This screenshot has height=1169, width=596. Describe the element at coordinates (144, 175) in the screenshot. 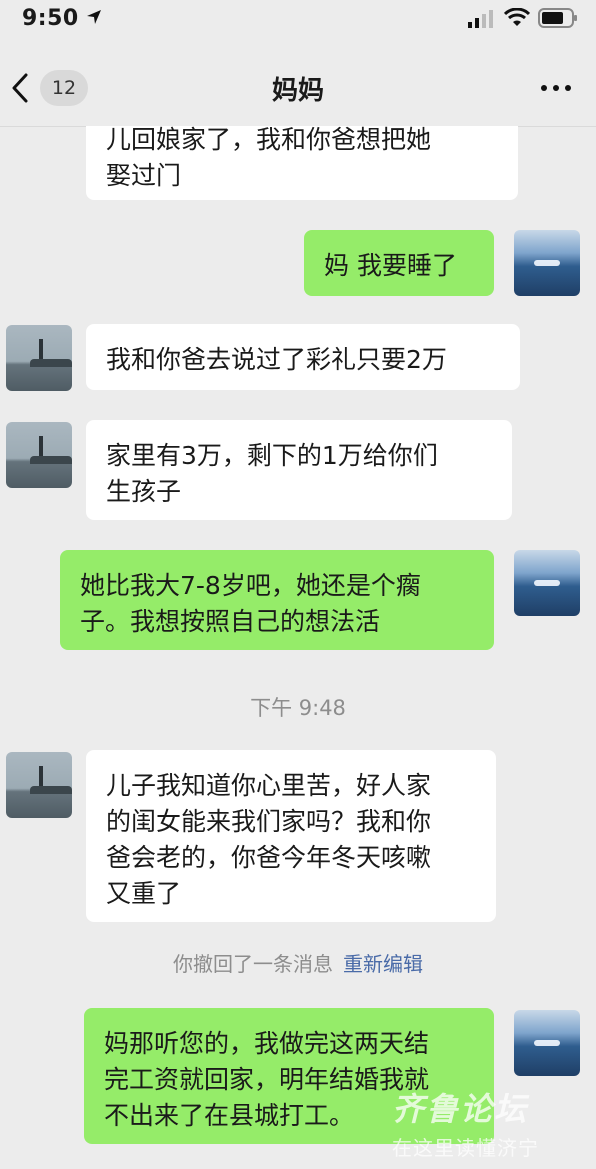

I see `message-line: 娶过门` at that location.